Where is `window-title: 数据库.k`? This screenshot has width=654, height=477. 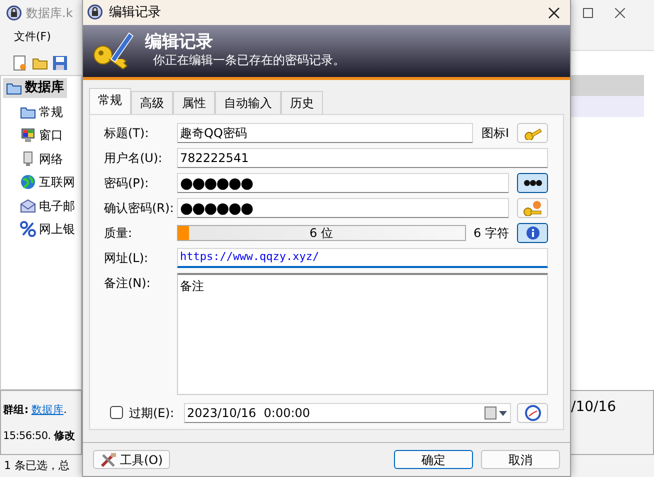 window-title: 数据库.k is located at coordinates (49, 13).